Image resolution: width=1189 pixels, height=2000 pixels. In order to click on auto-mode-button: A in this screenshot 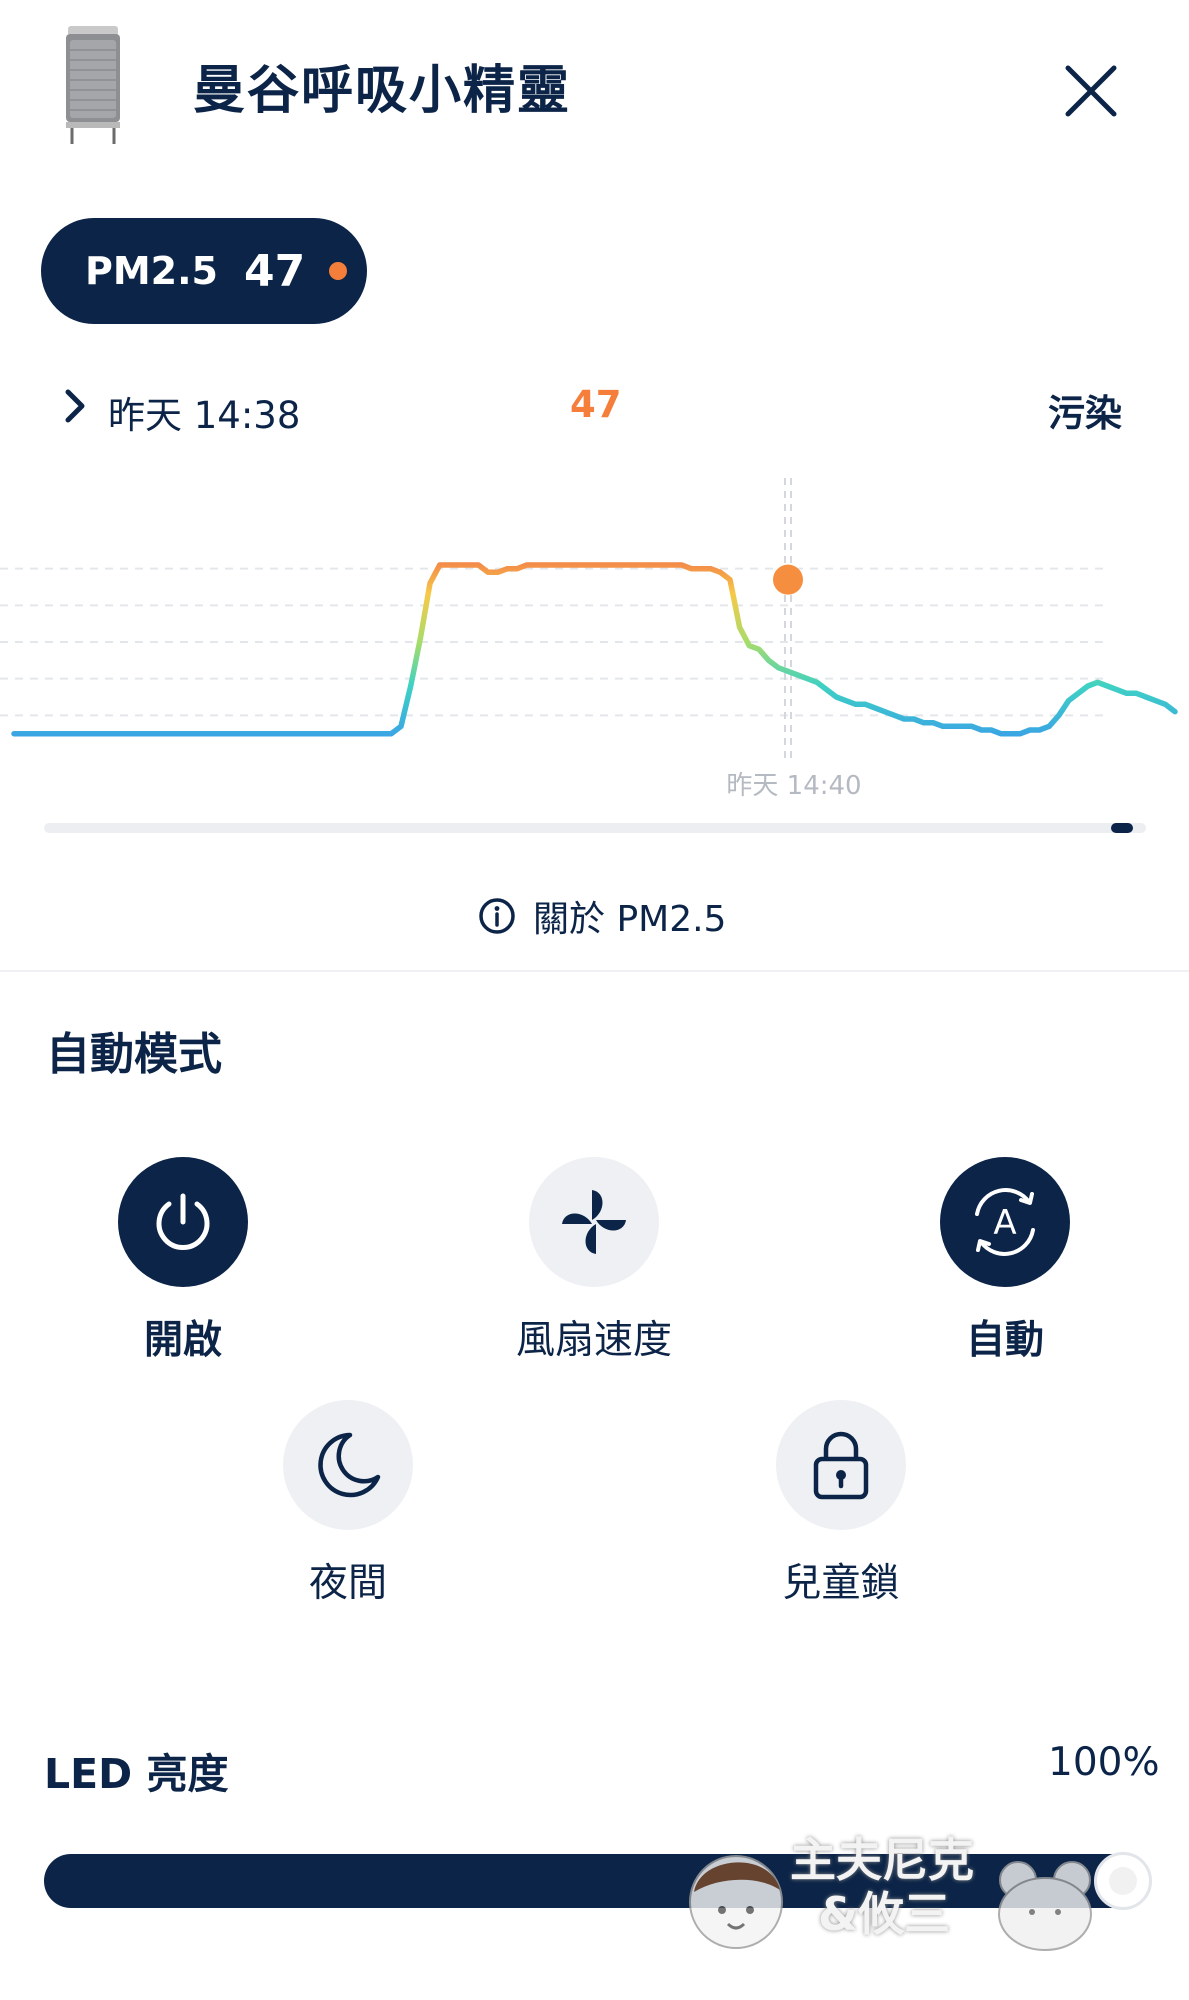, I will do `click(1005, 1222)`.